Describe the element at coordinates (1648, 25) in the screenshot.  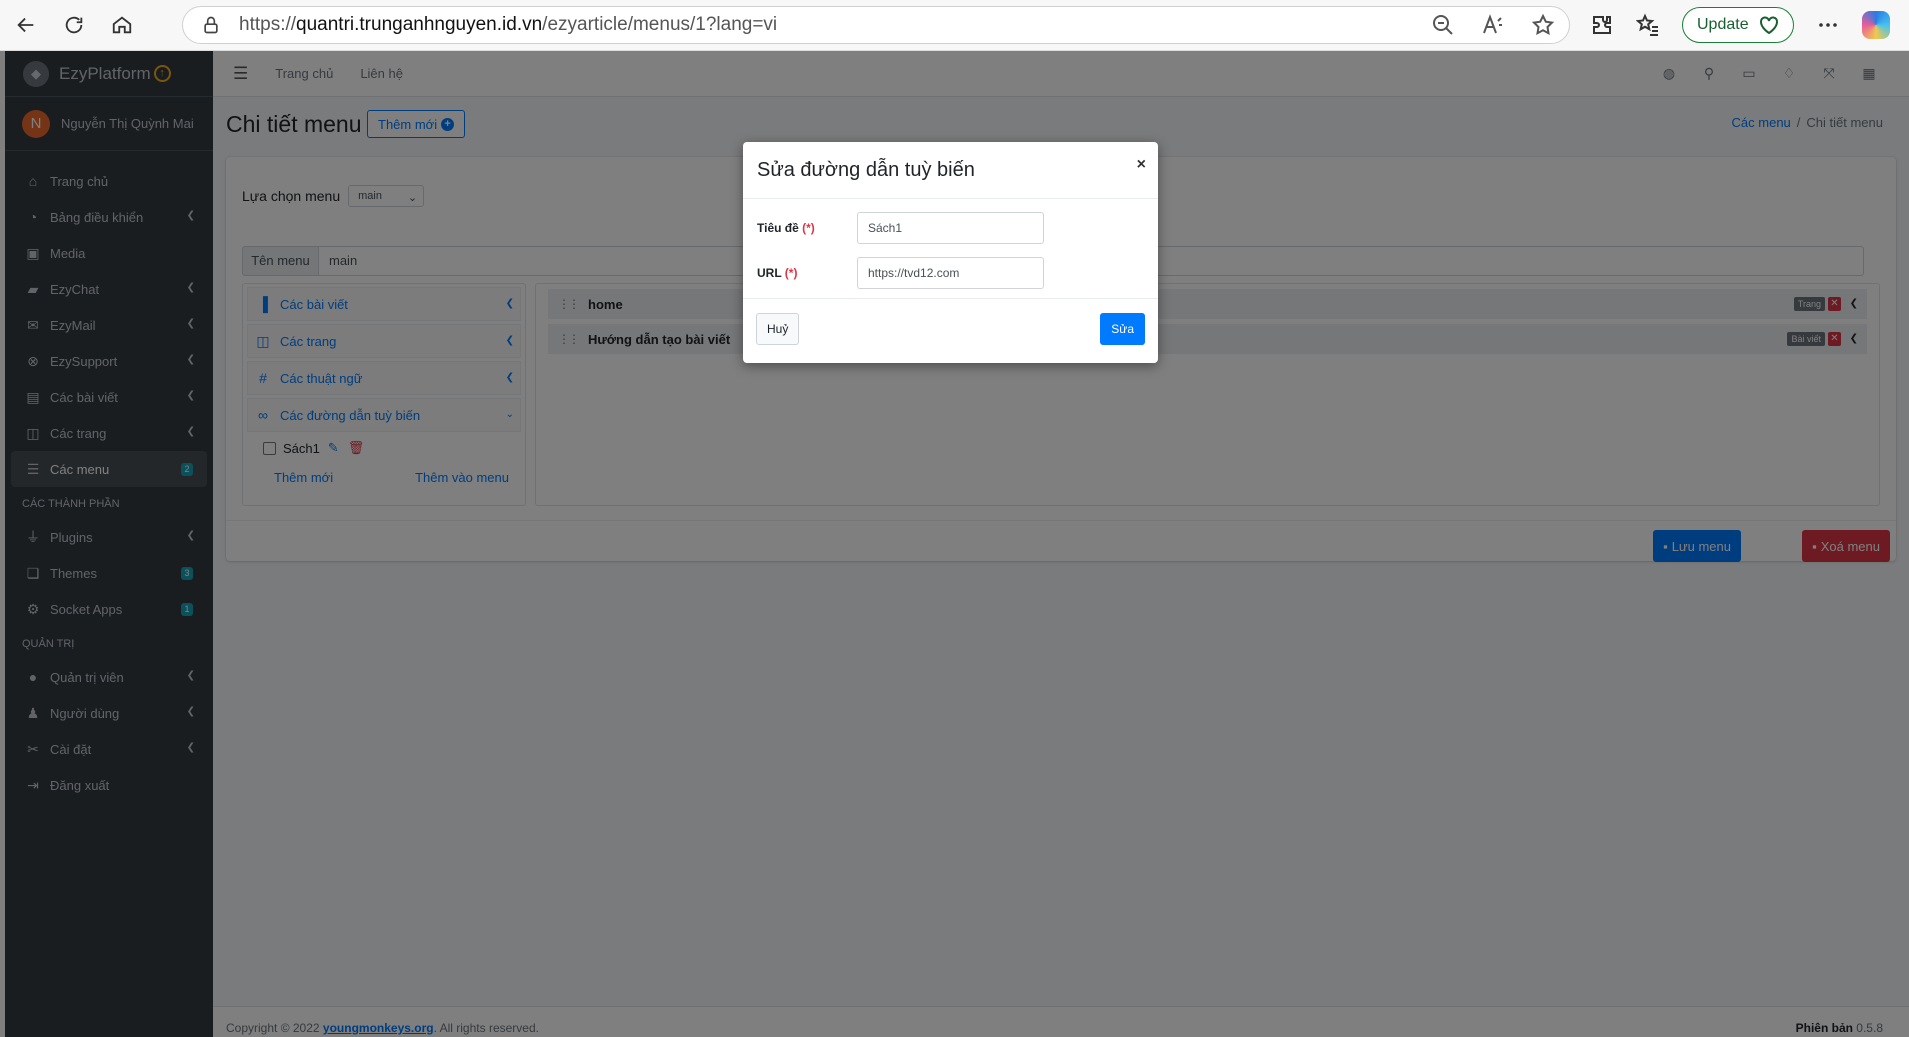
I see `favorites-list-icon` at that location.